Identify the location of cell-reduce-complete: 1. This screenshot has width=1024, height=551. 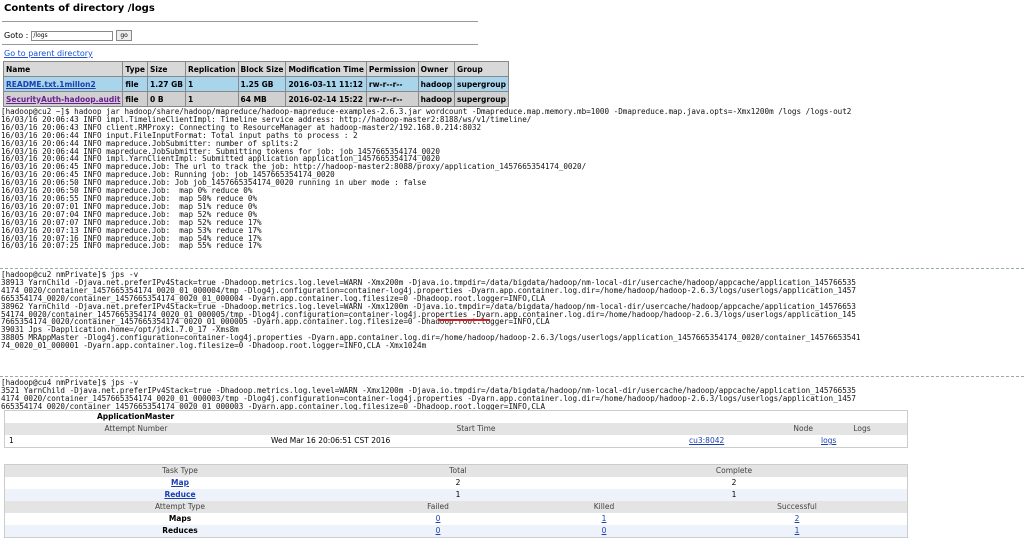
(734, 495).